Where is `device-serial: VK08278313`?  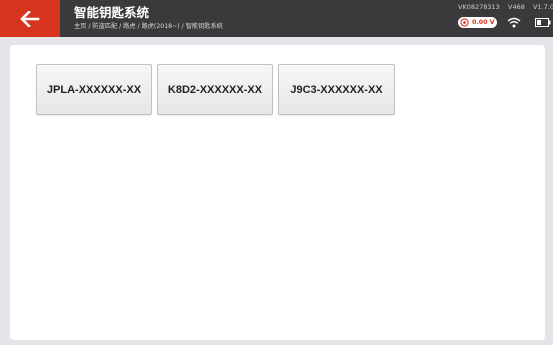
device-serial: VK08278313 is located at coordinates (479, 7).